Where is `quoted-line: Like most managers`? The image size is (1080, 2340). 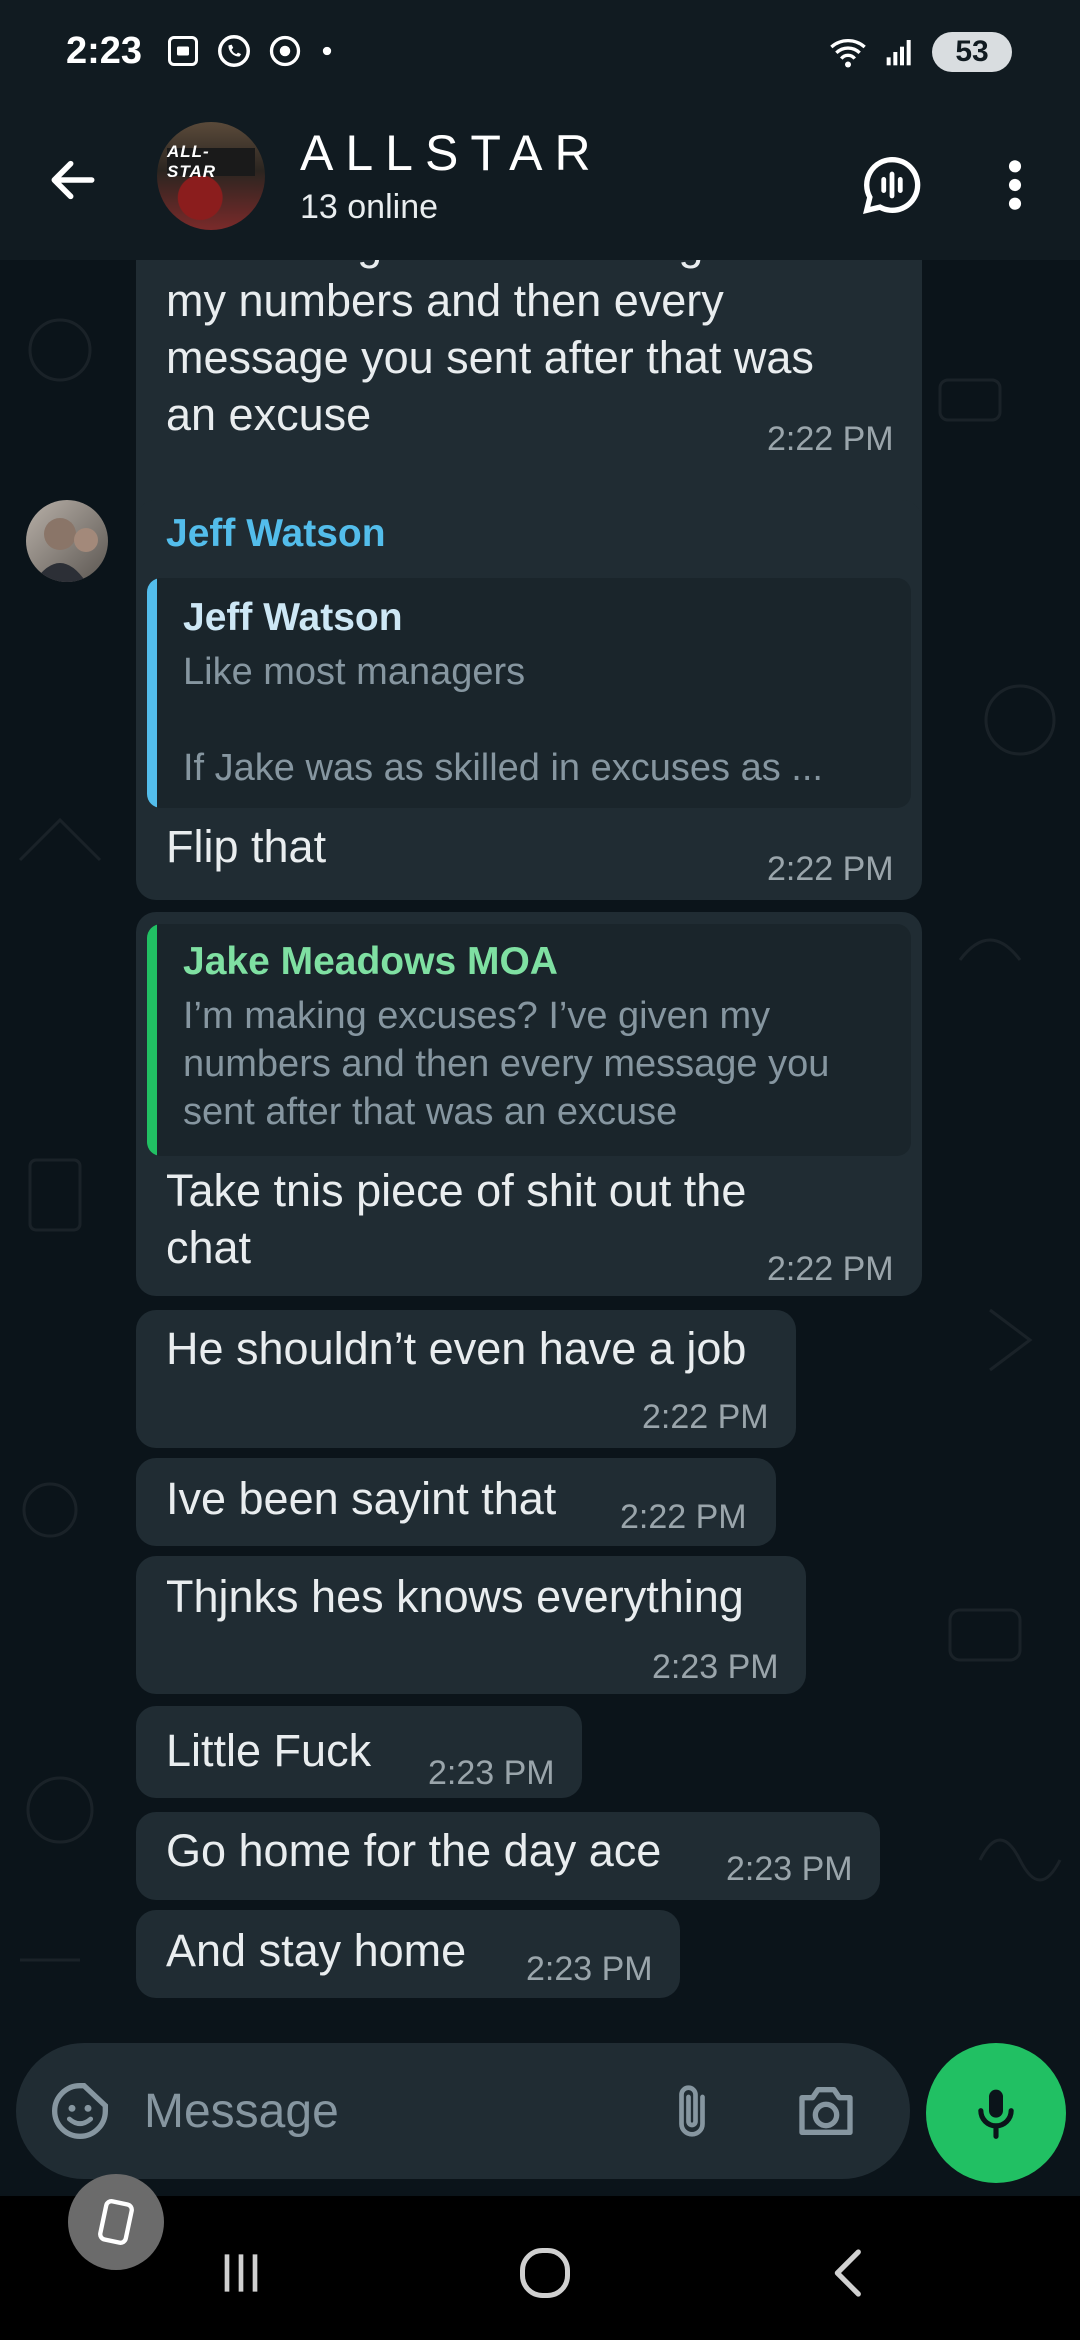
quoted-line: Like most managers is located at coordinates (354, 672).